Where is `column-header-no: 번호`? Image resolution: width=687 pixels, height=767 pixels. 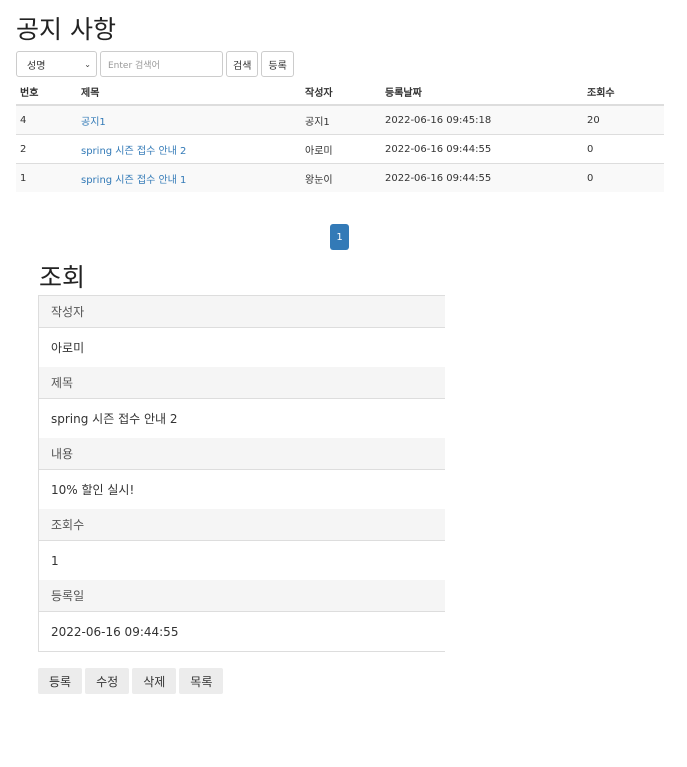 column-header-no: 번호 is located at coordinates (46, 92).